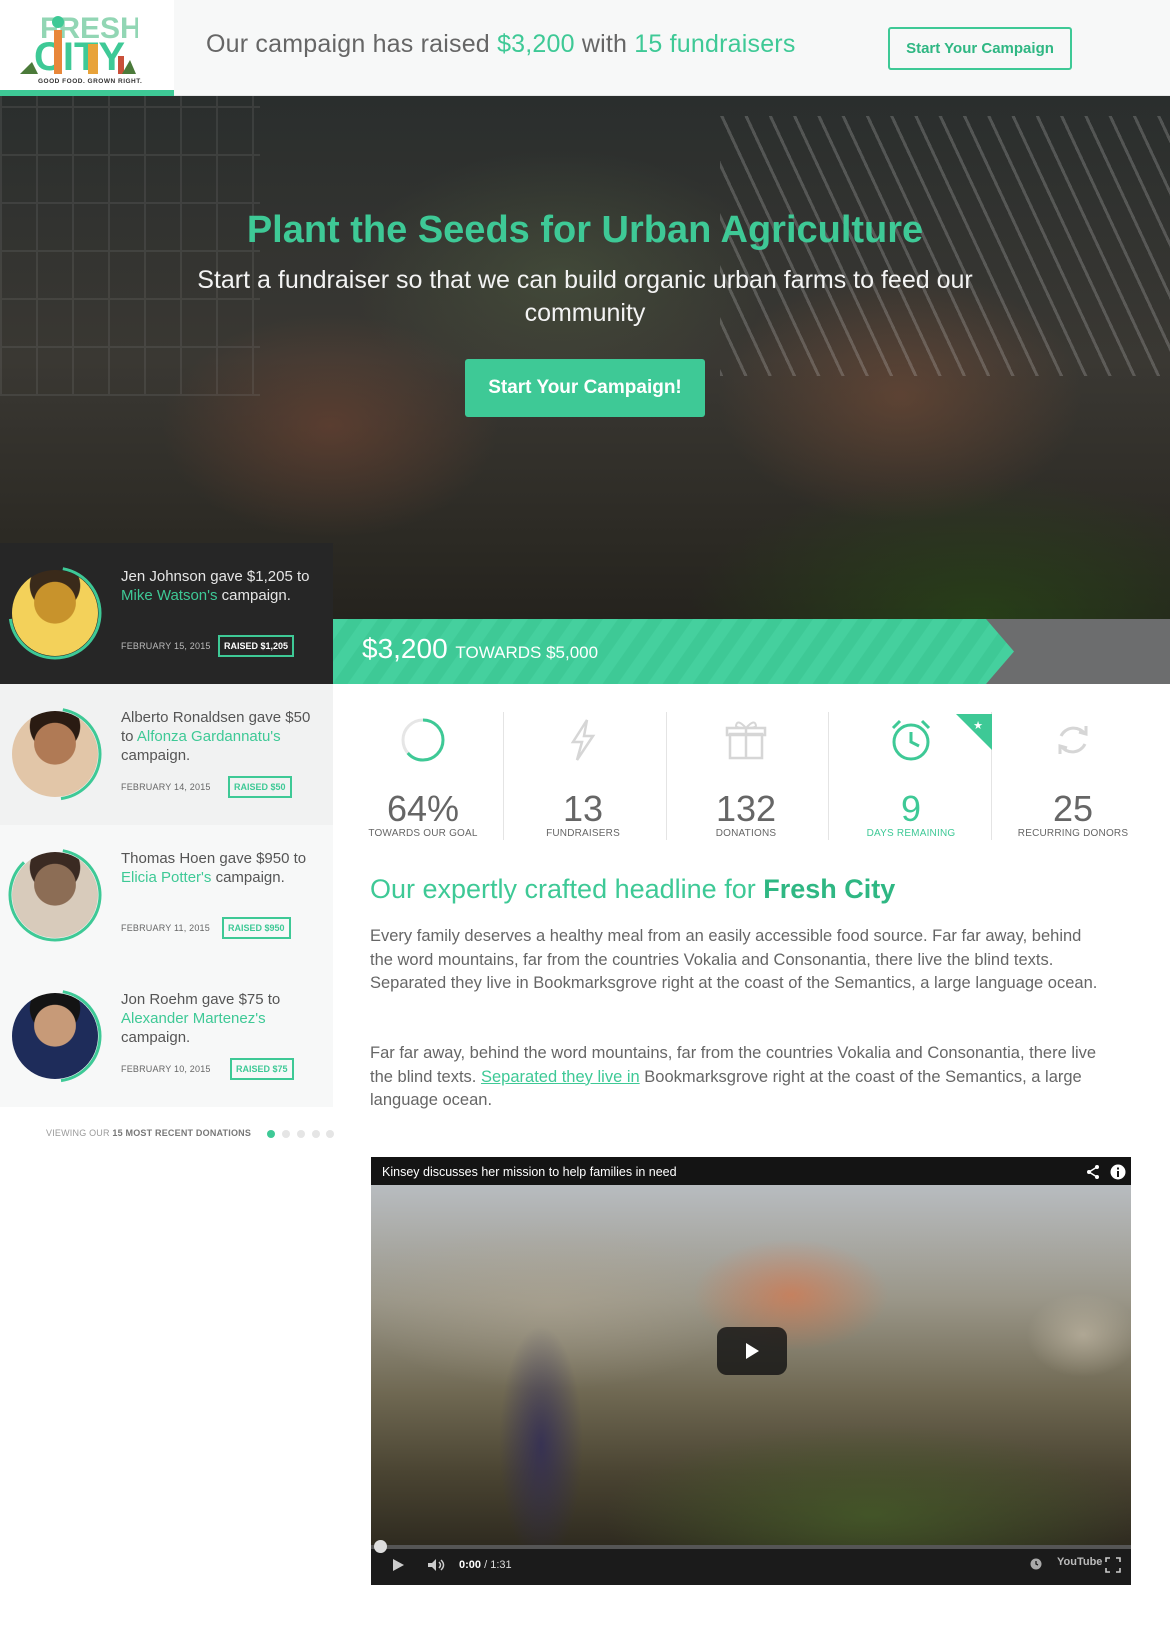 The image size is (1170, 1634). I want to click on stat-value: 25, so click(1073, 808).